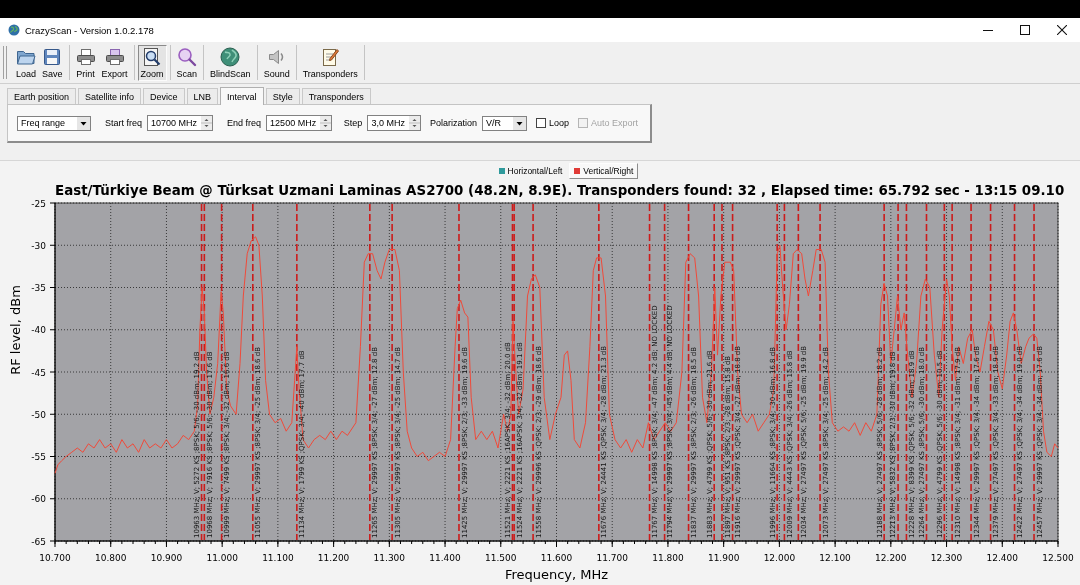 The image size is (1080, 585). What do you see at coordinates (282, 96) in the screenshot?
I see `tab: Style` at bounding box center [282, 96].